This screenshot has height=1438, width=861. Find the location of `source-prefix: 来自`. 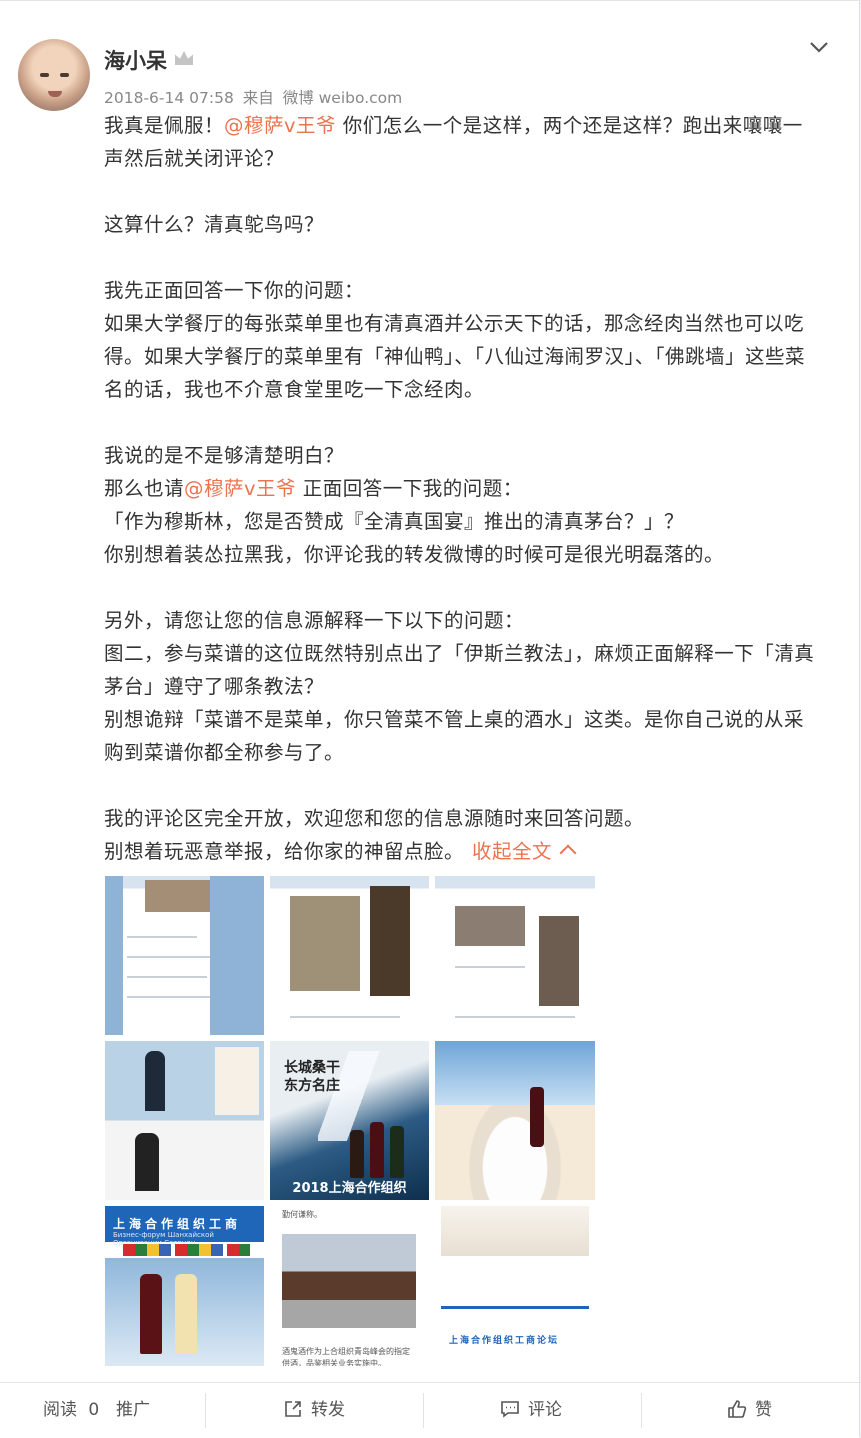

source-prefix: 来自 is located at coordinates (258, 98).